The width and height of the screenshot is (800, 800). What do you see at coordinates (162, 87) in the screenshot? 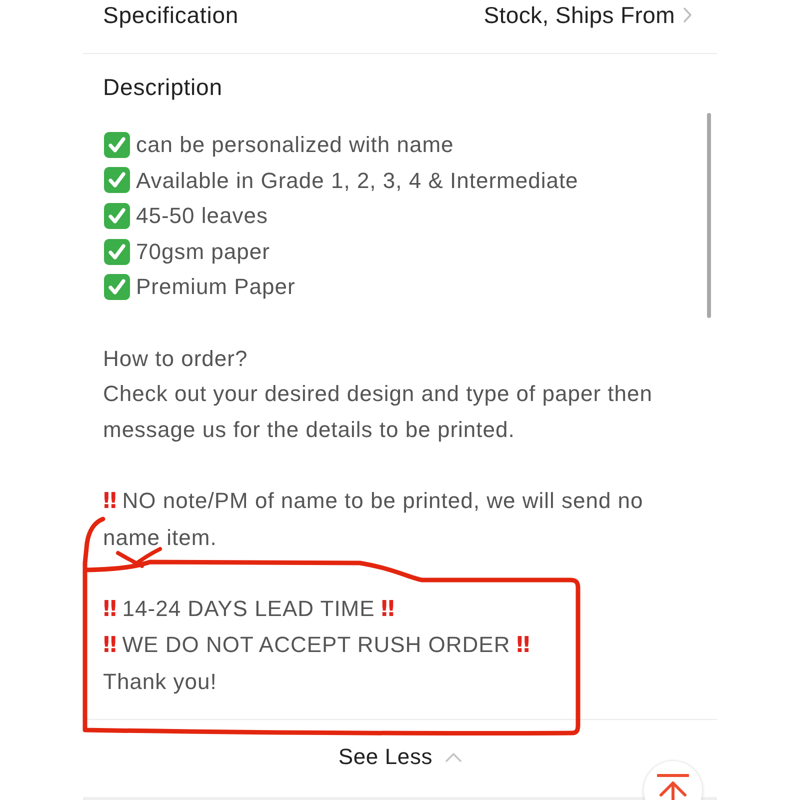
I see `description-title: Description` at bounding box center [162, 87].